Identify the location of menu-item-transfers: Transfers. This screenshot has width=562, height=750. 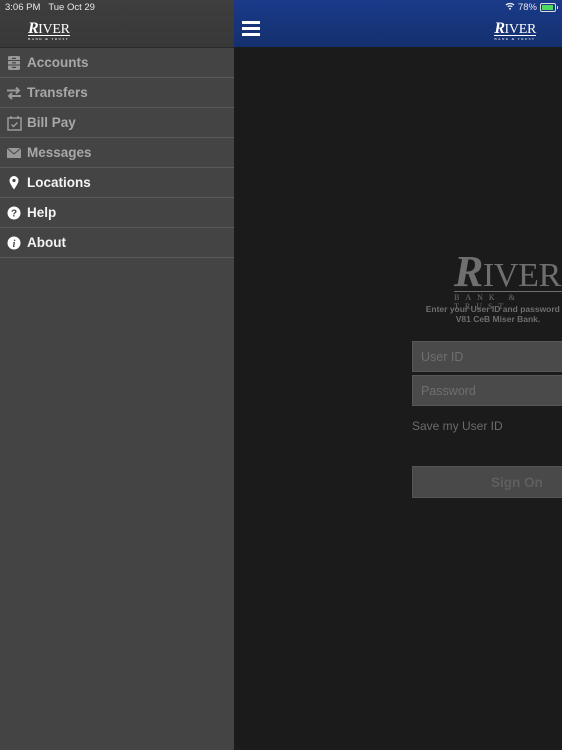
(117, 93).